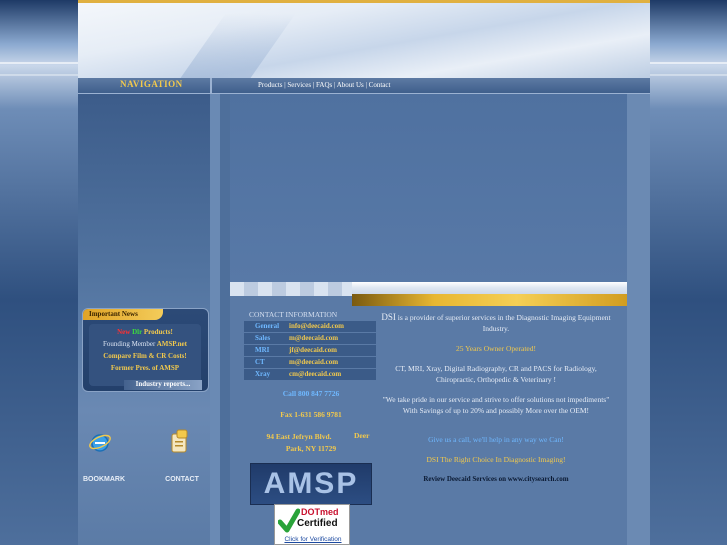 Image resolution: width=727 pixels, height=545 pixels. I want to click on navigation-title: NAVIGATION, so click(151, 84).